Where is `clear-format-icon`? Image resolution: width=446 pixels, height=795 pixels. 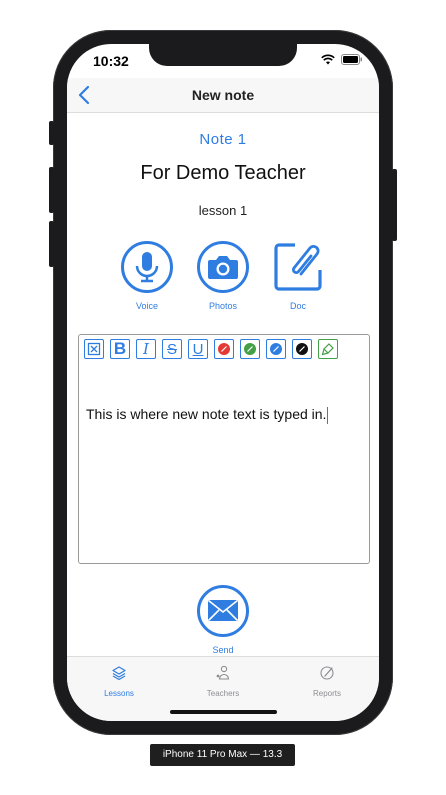
clear-format-icon is located at coordinates (94, 349).